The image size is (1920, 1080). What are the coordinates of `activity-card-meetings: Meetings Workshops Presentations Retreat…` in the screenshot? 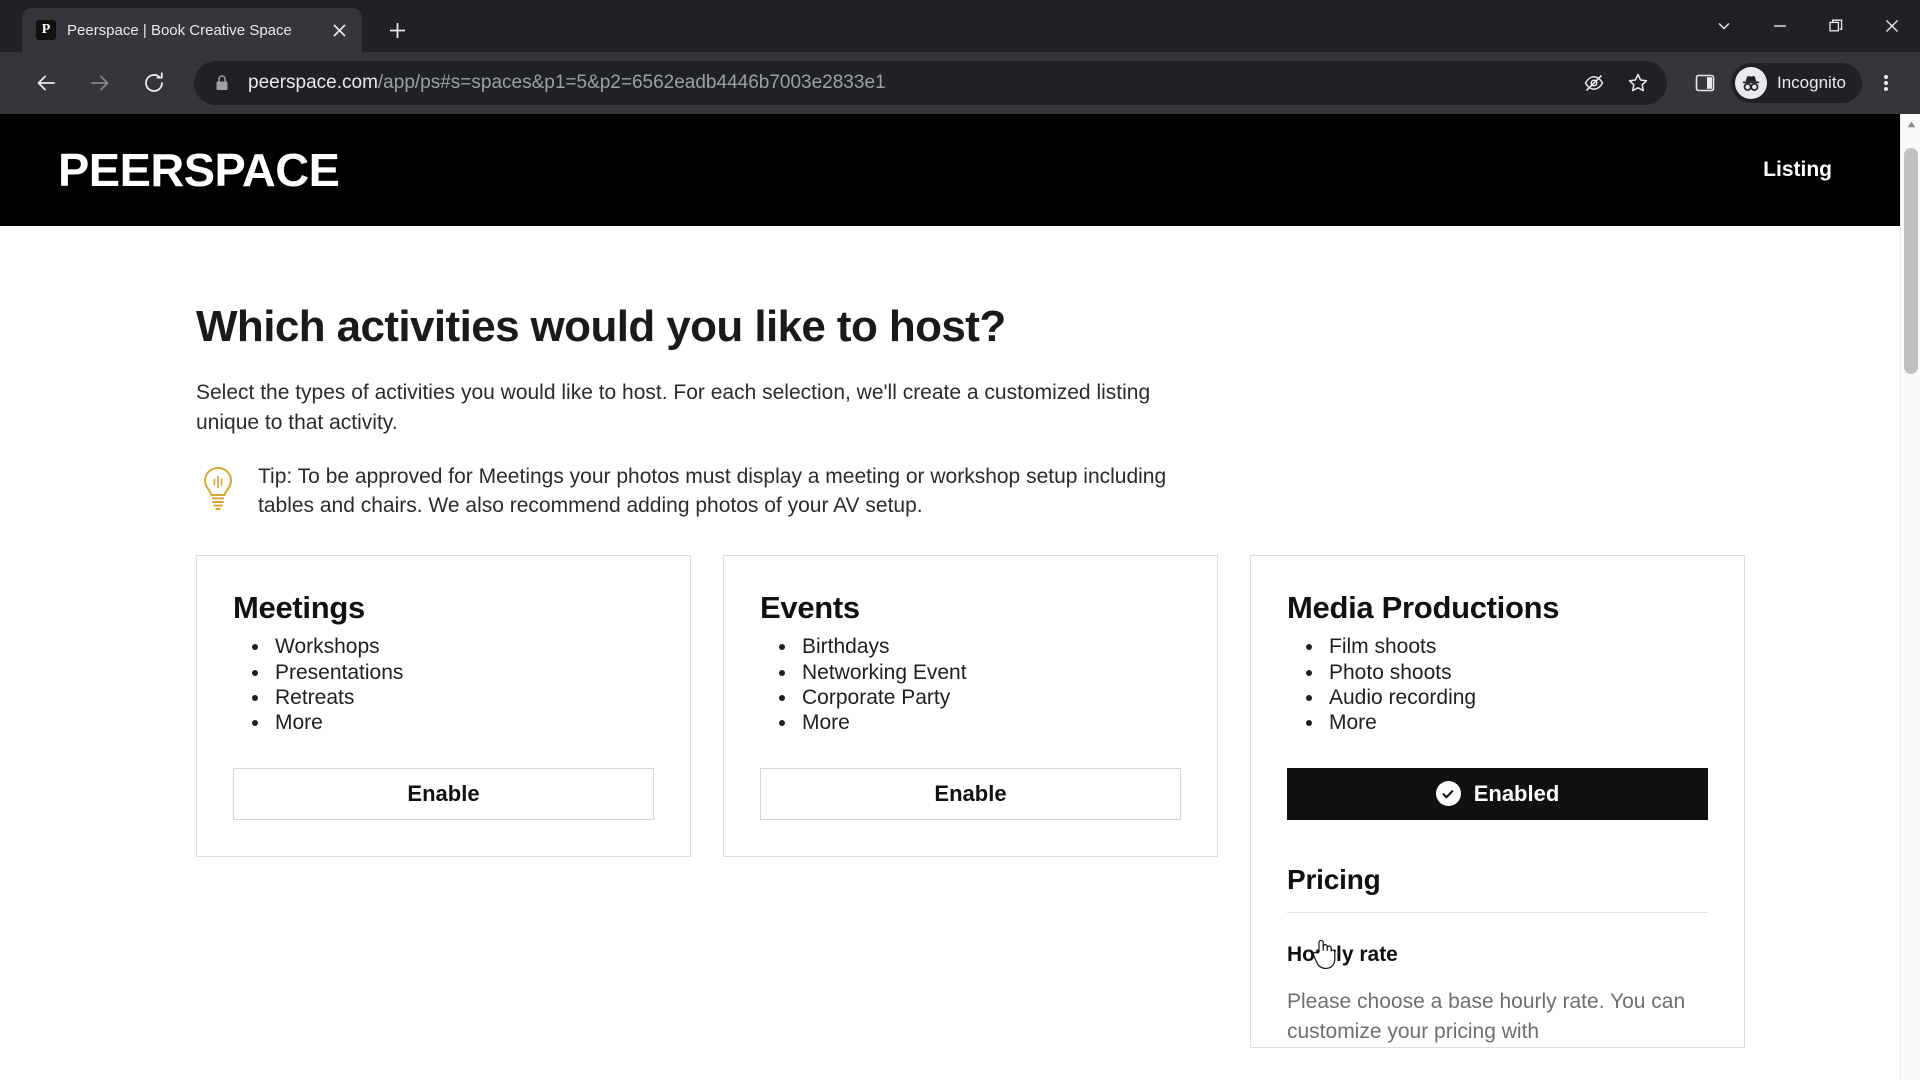 It's located at (443, 706).